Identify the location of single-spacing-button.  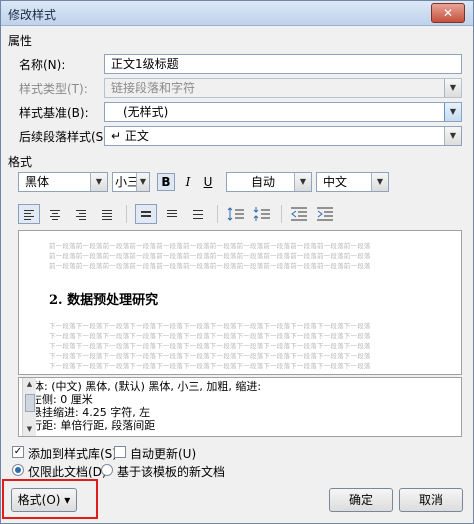
(146, 214).